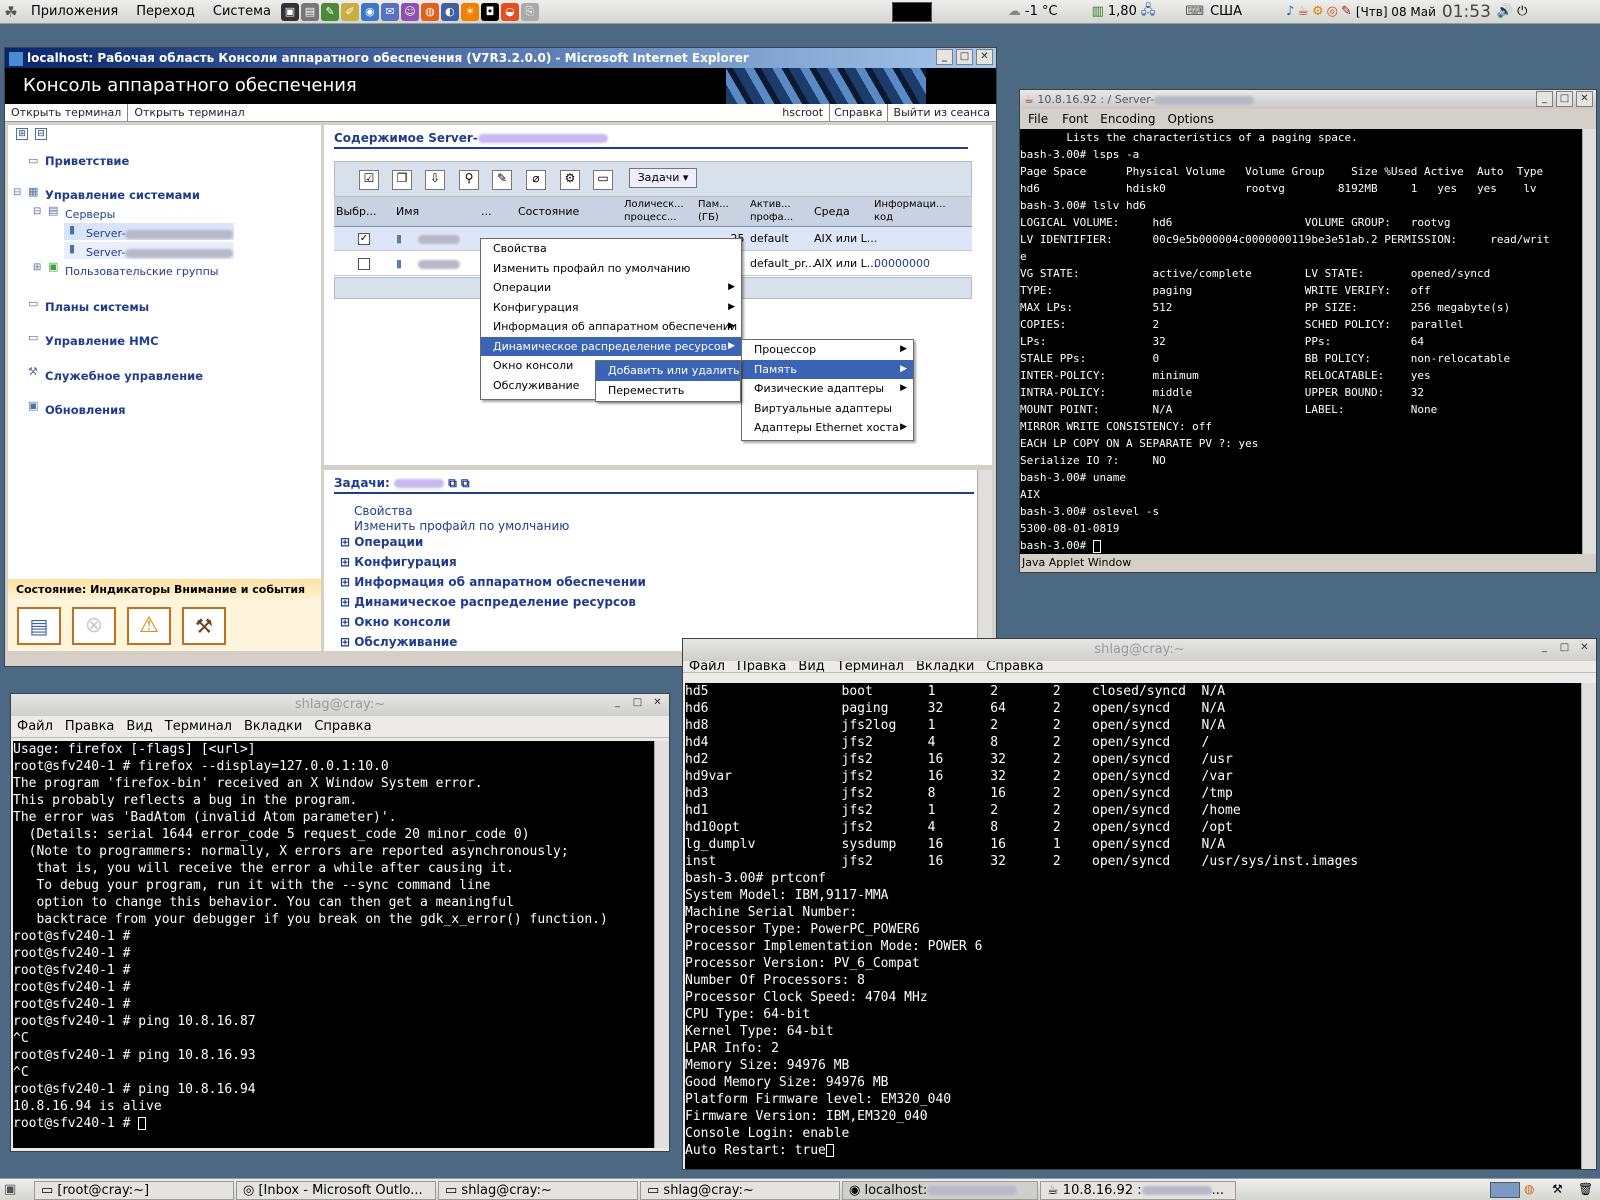 This screenshot has width=1600, height=1200. What do you see at coordinates (461, 526) in the screenshot?
I see `task-change-profile-link: Изменить профайл по умолчанию` at bounding box center [461, 526].